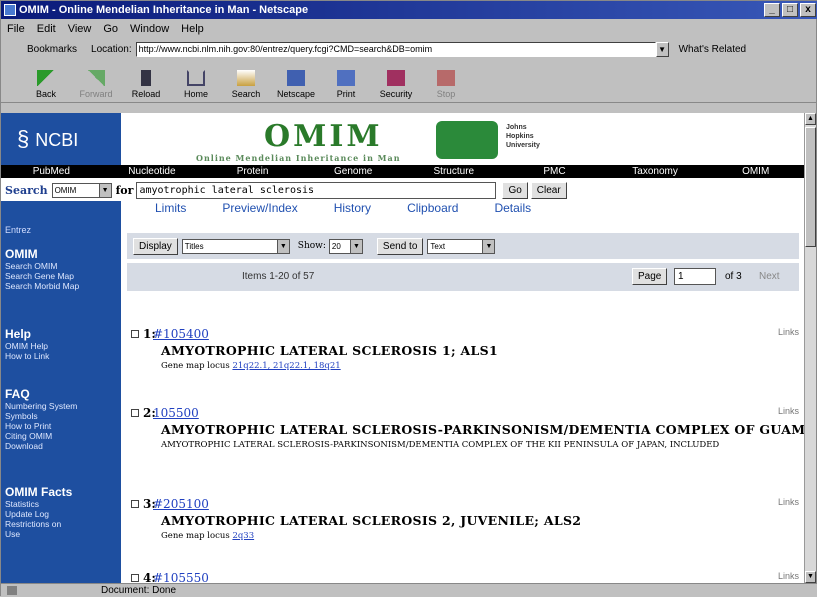 Image resolution: width=817 pixels, height=597 pixels. What do you see at coordinates (57, 140) in the screenshot?
I see `ncbi-label: NCBI` at bounding box center [57, 140].